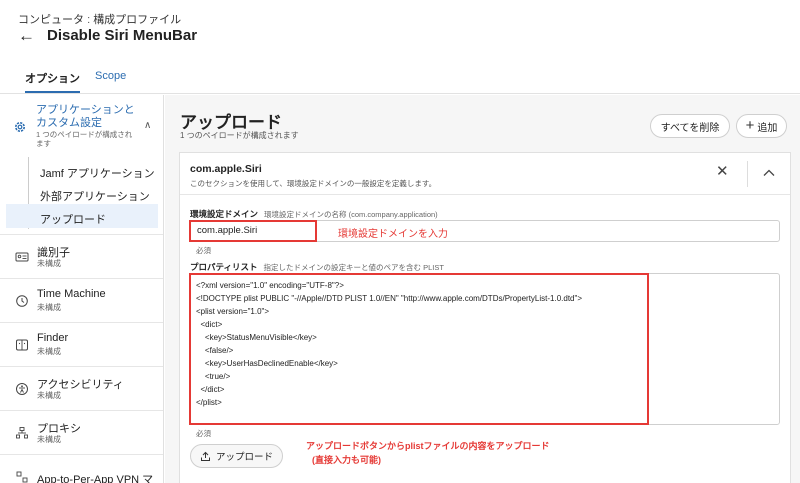  Describe the element at coordinates (22, 301) in the screenshot. I see `time-machine-icon` at that location.